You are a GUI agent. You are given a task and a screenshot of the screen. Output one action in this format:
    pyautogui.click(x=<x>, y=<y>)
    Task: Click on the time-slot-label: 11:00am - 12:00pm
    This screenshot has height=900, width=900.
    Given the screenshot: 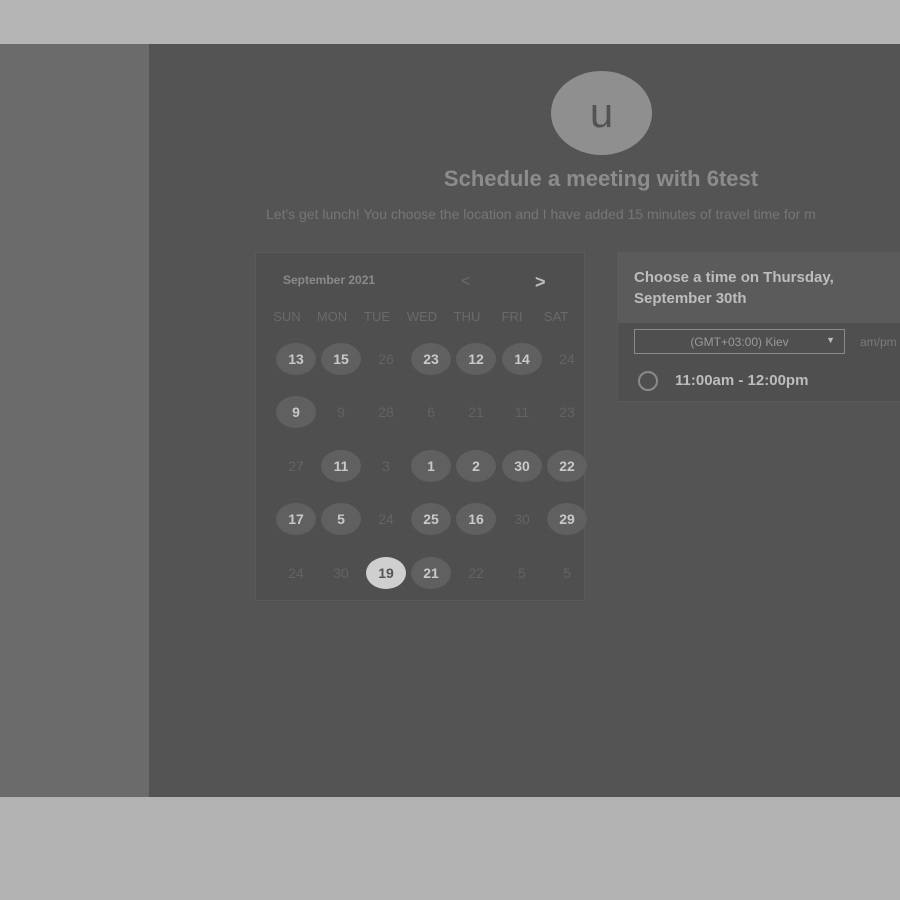 What is the action you would take?
    pyautogui.click(x=741, y=380)
    